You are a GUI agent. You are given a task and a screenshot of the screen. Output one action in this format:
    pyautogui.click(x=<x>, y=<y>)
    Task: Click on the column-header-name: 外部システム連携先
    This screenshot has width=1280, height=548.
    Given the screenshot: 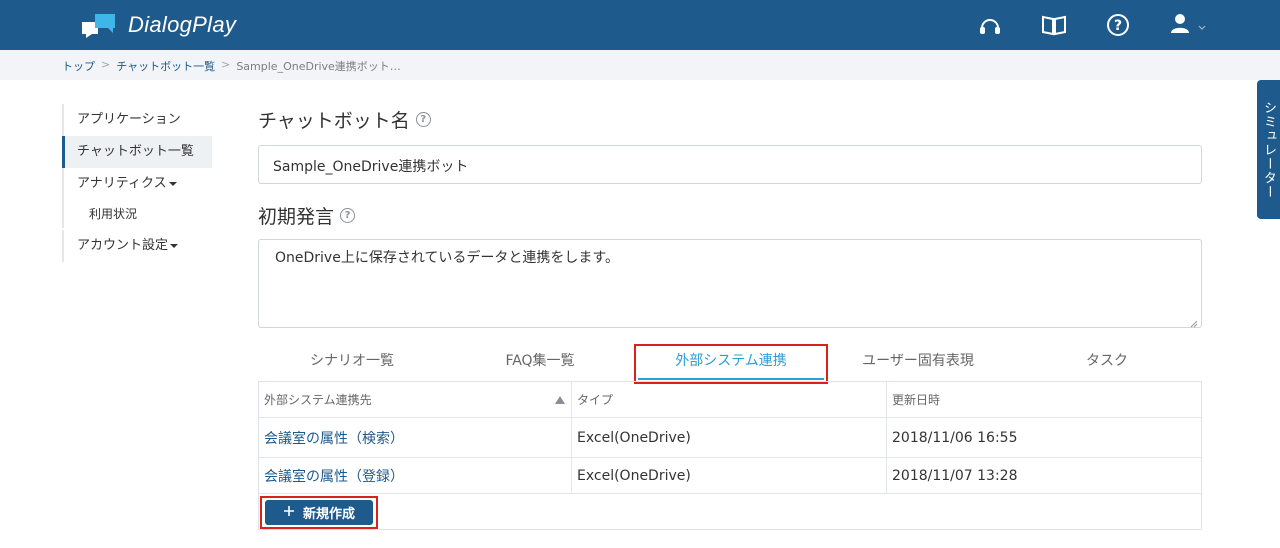 What is the action you would take?
    pyautogui.click(x=415, y=399)
    